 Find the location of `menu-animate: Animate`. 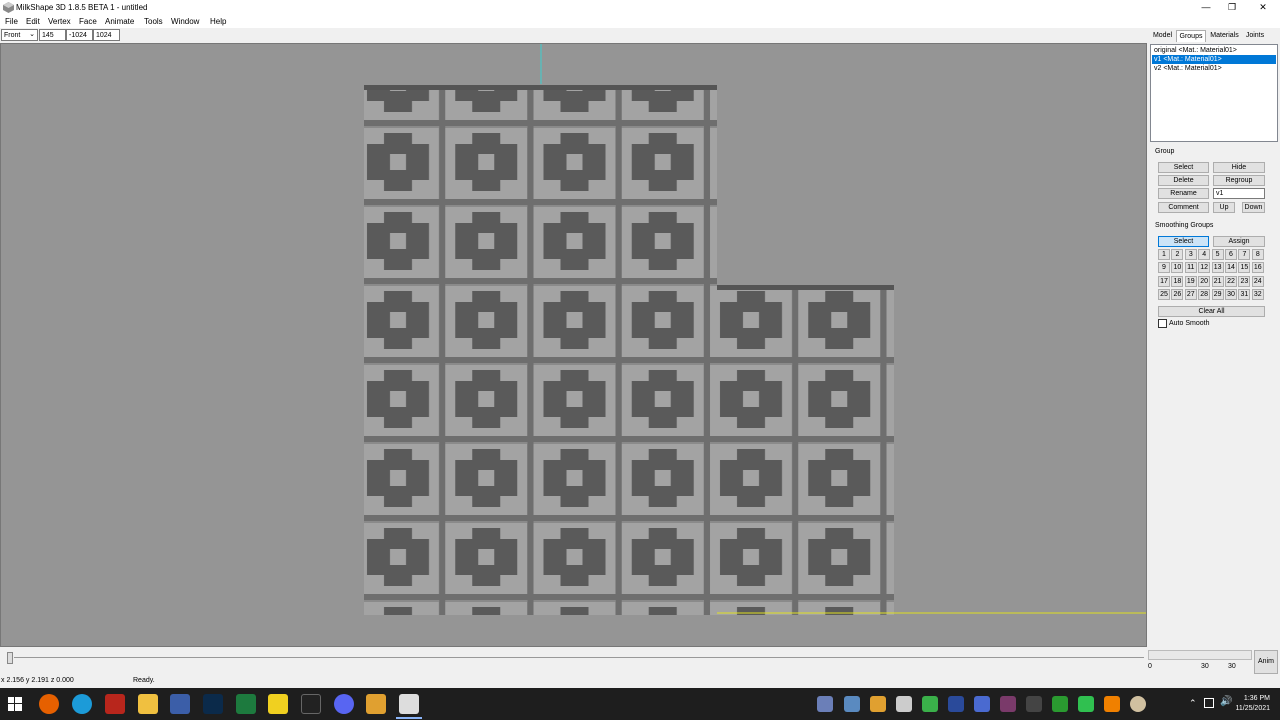

menu-animate: Animate is located at coordinates (119, 21).